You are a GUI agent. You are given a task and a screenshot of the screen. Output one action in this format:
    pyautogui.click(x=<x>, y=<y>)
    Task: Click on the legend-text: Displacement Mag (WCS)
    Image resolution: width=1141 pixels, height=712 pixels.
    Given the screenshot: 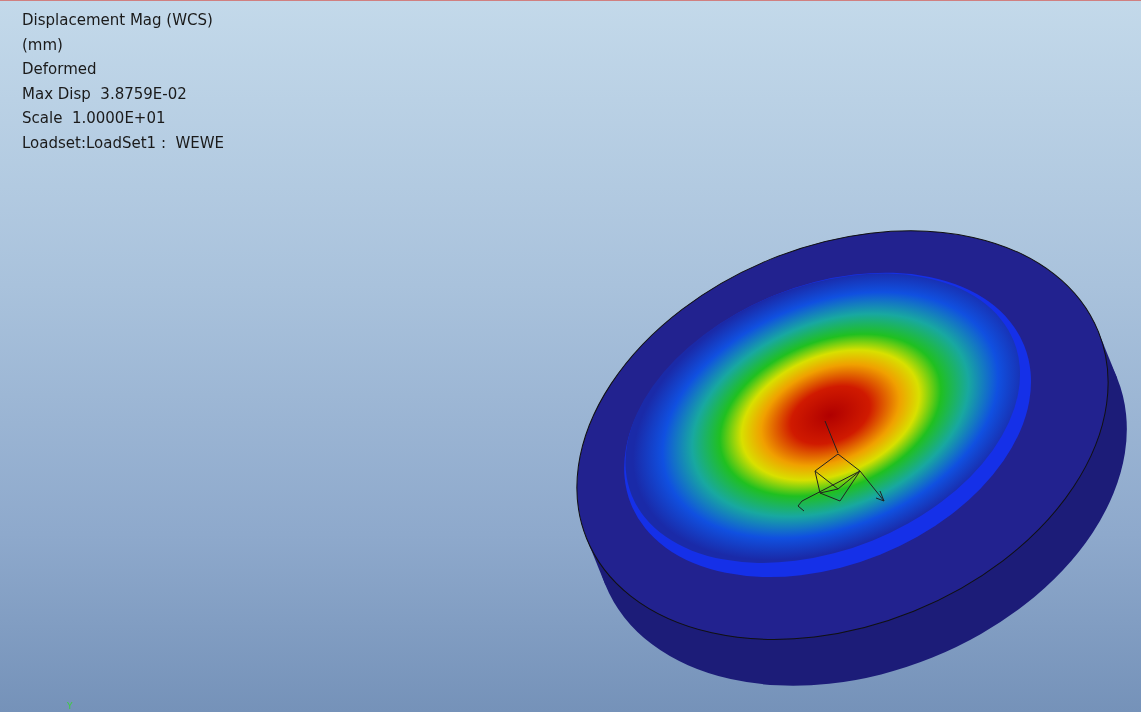 What is the action you would take?
    pyautogui.click(x=118, y=20)
    